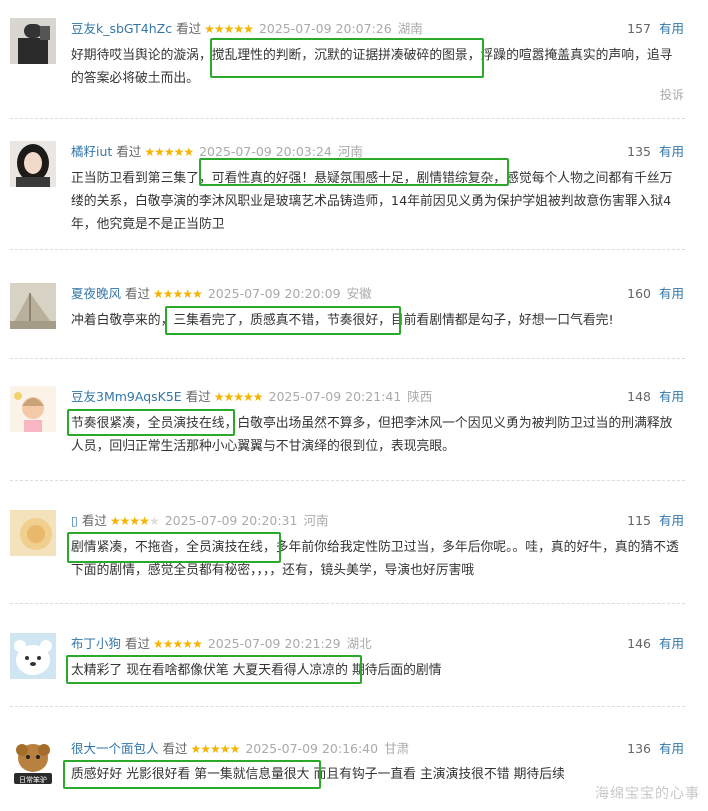 The height and width of the screenshot is (811, 708). Describe the element at coordinates (655, 521) in the screenshot. I see `vote-area: 115 有用` at that location.